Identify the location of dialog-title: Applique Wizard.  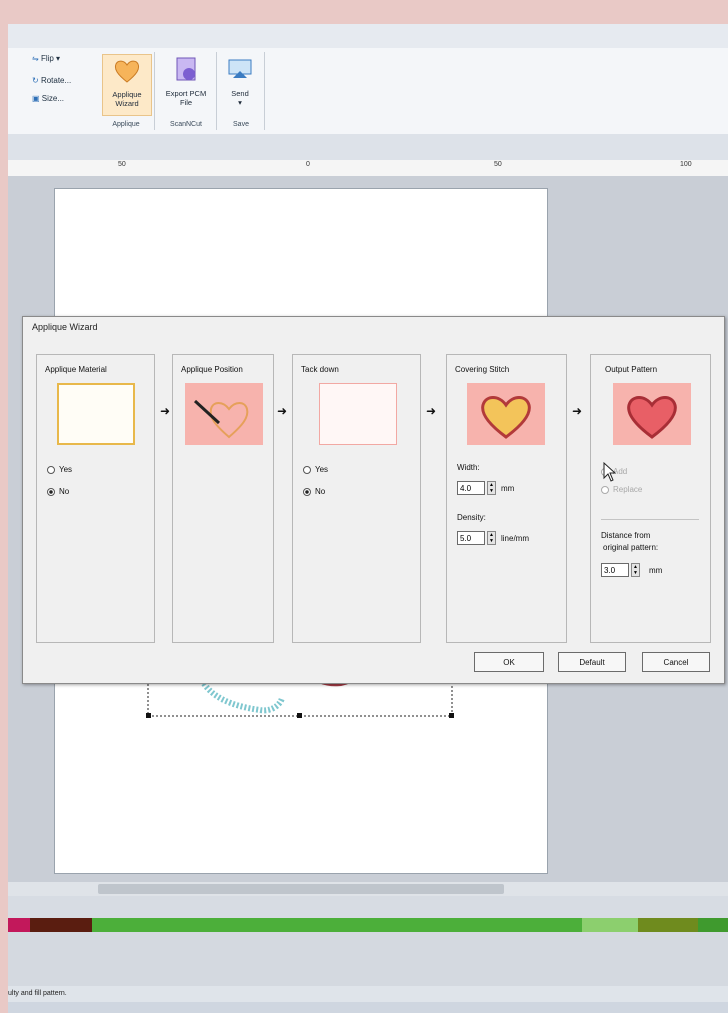
(65, 327).